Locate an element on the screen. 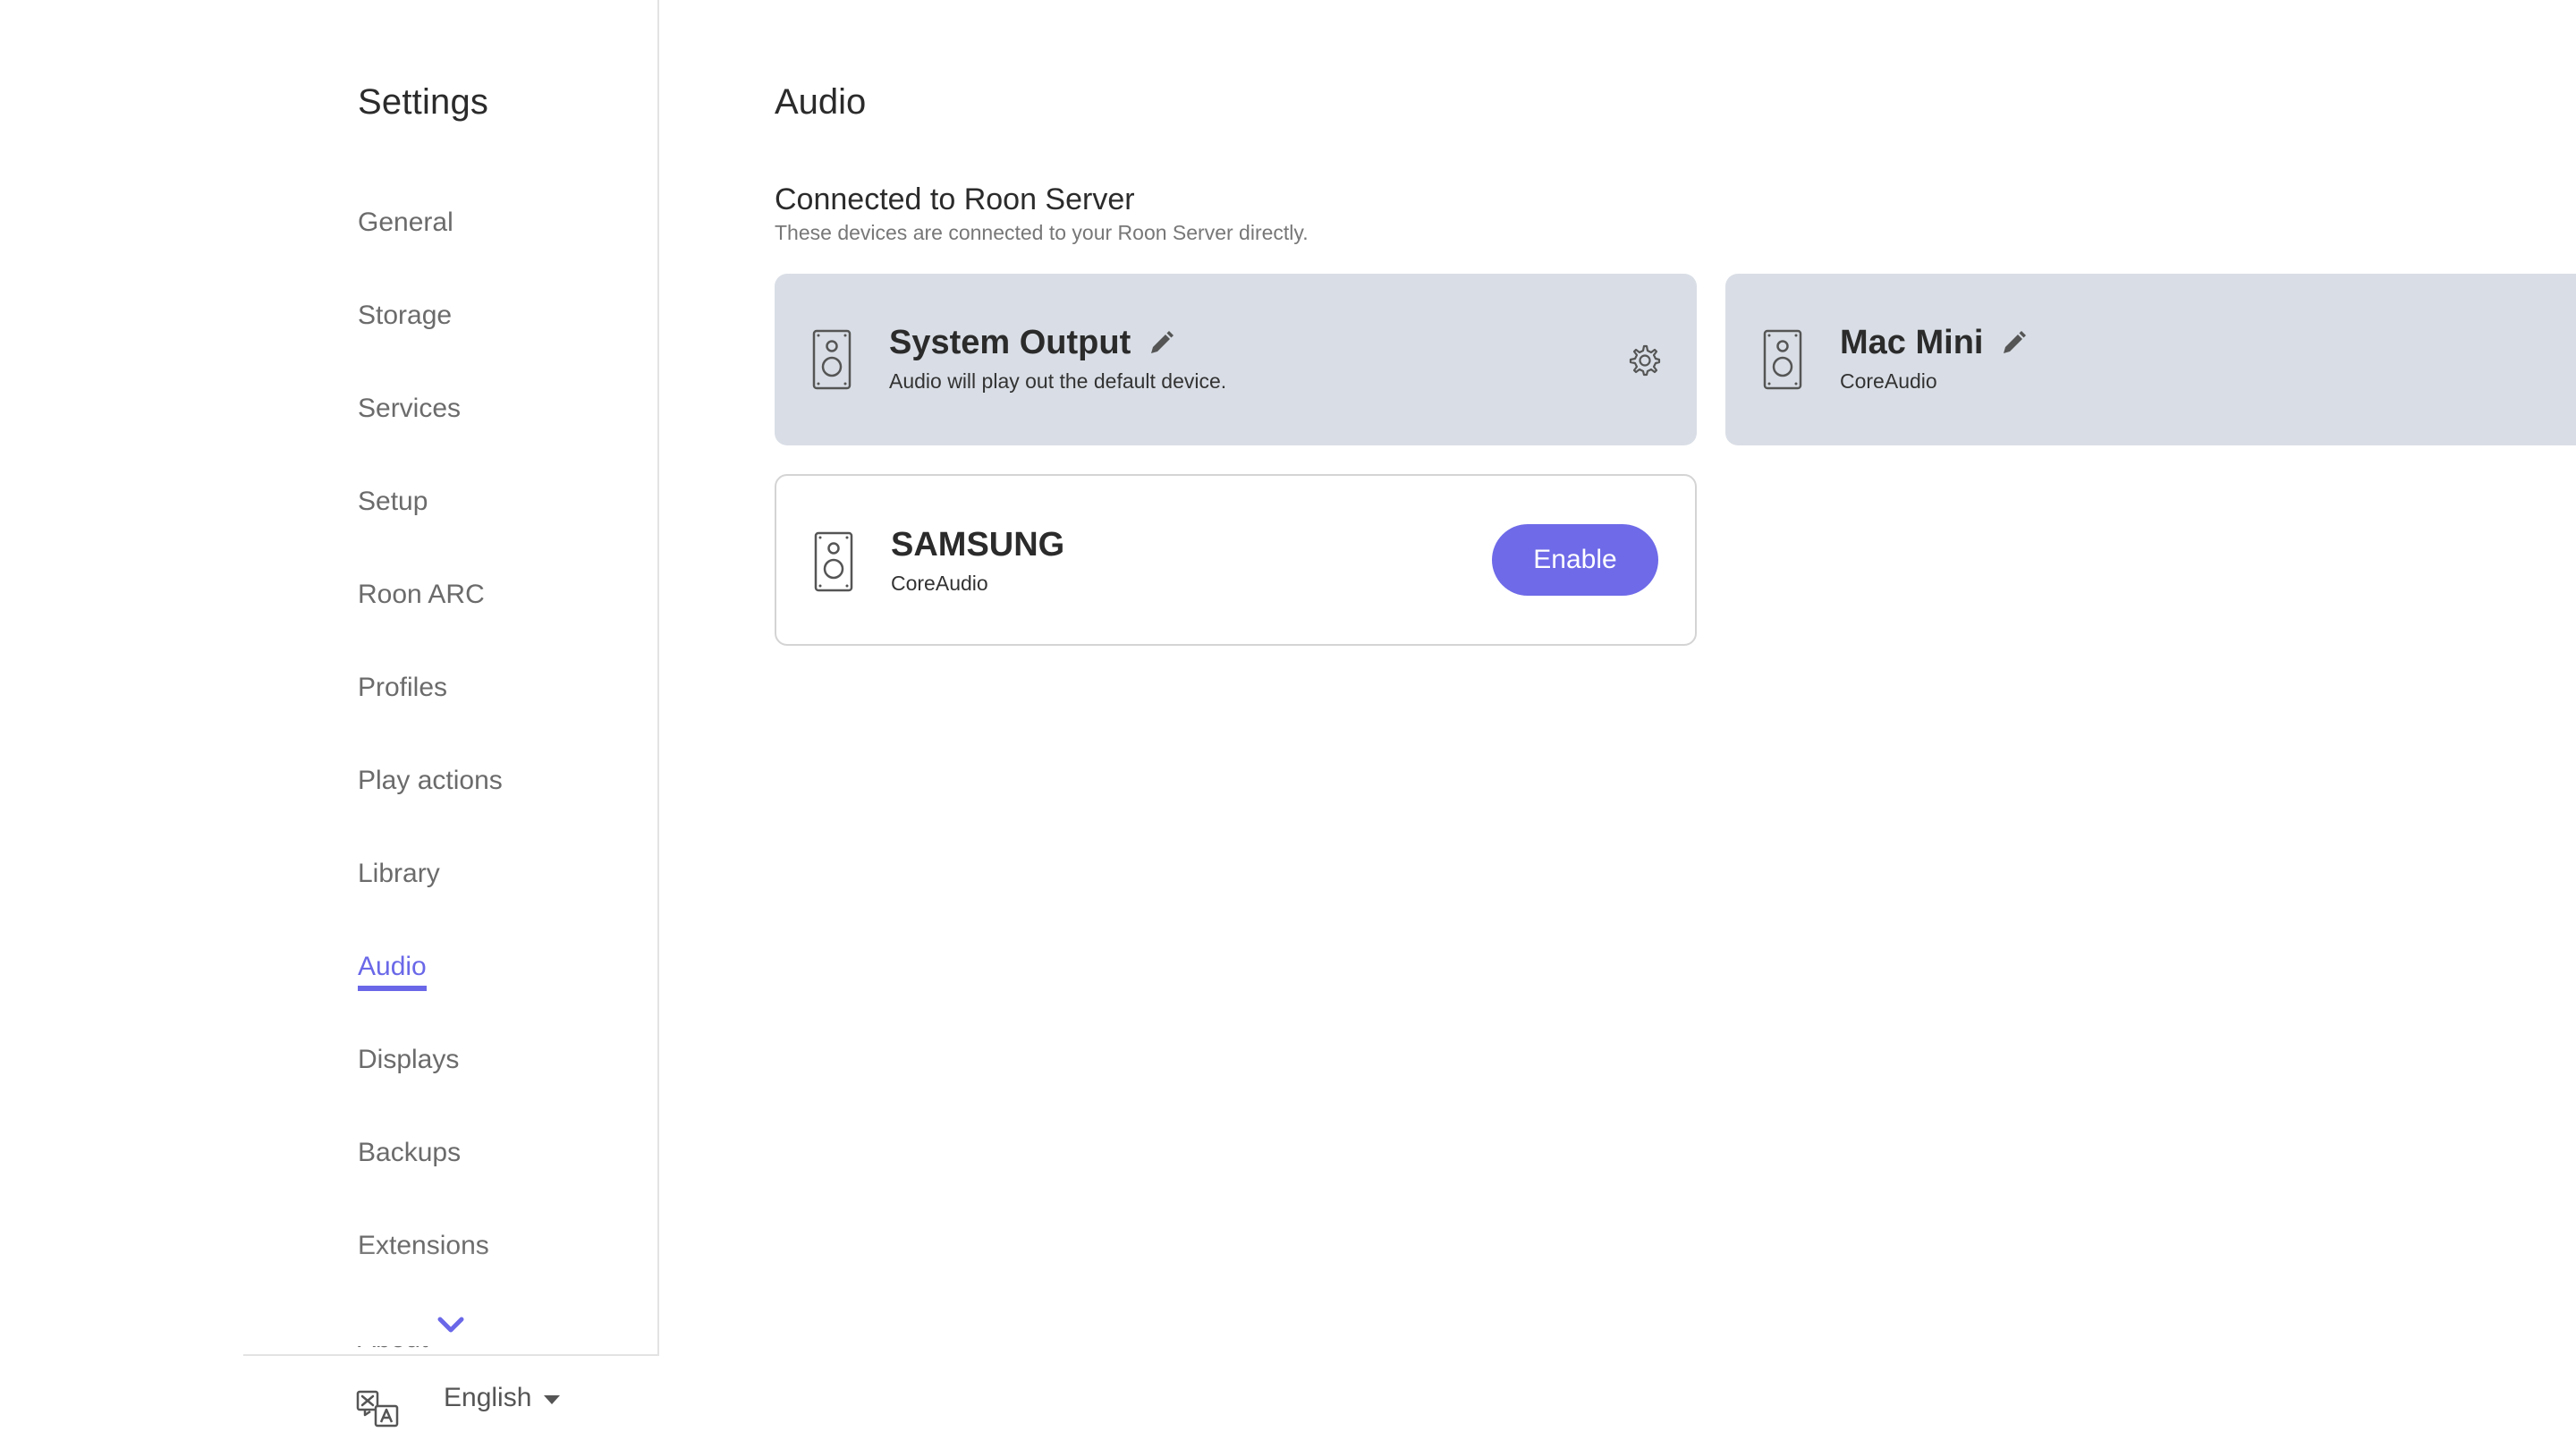  sidebar-item-label: Roon ARC is located at coordinates (421, 594).